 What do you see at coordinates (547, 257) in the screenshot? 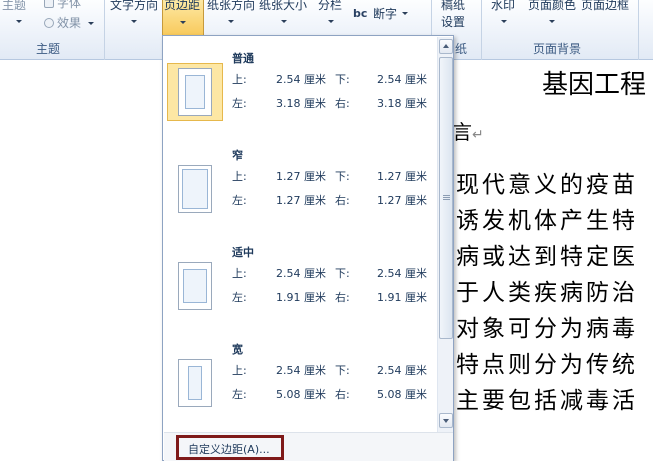
I see `document-line: 病或达到特定医` at bounding box center [547, 257].